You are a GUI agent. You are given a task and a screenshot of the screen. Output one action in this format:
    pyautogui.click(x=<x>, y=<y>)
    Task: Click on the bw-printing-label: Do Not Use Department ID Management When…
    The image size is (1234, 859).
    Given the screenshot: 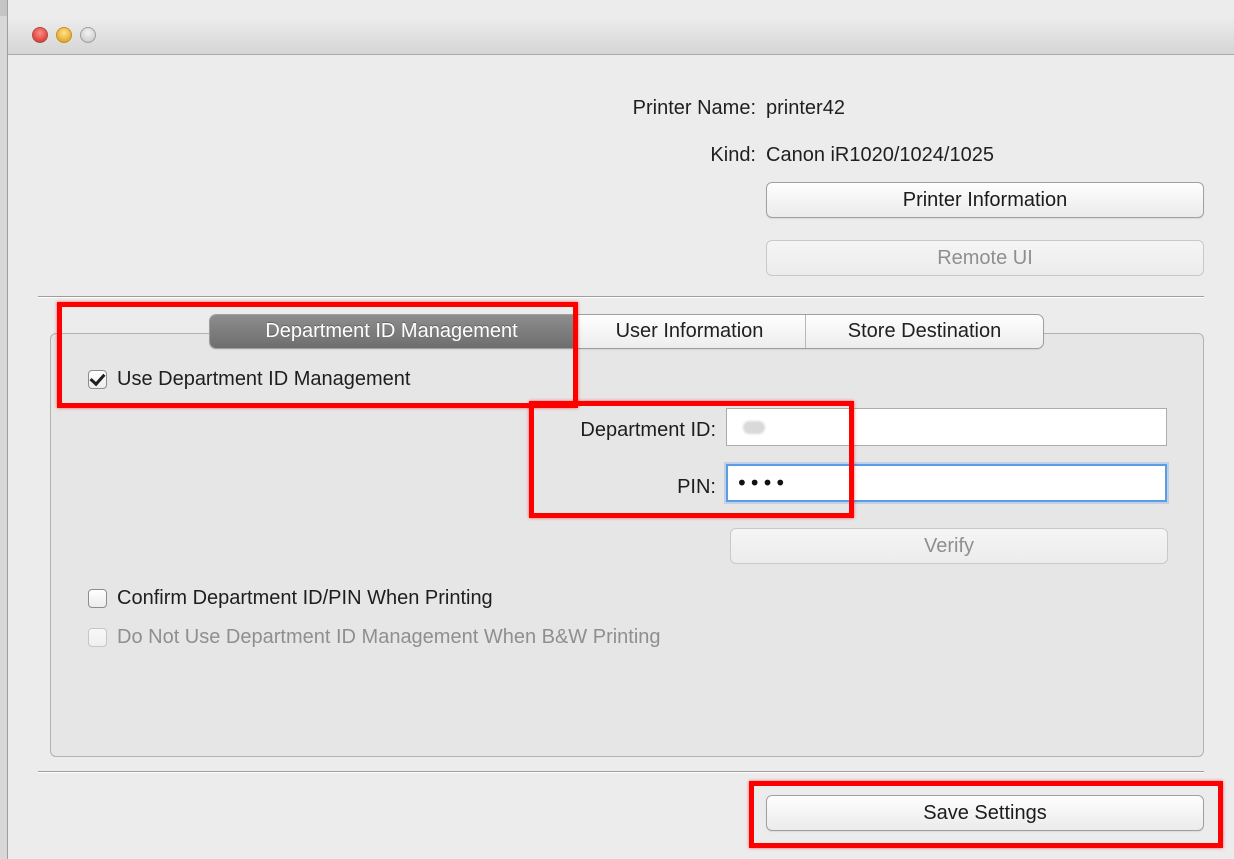 What is the action you would take?
    pyautogui.click(x=389, y=637)
    